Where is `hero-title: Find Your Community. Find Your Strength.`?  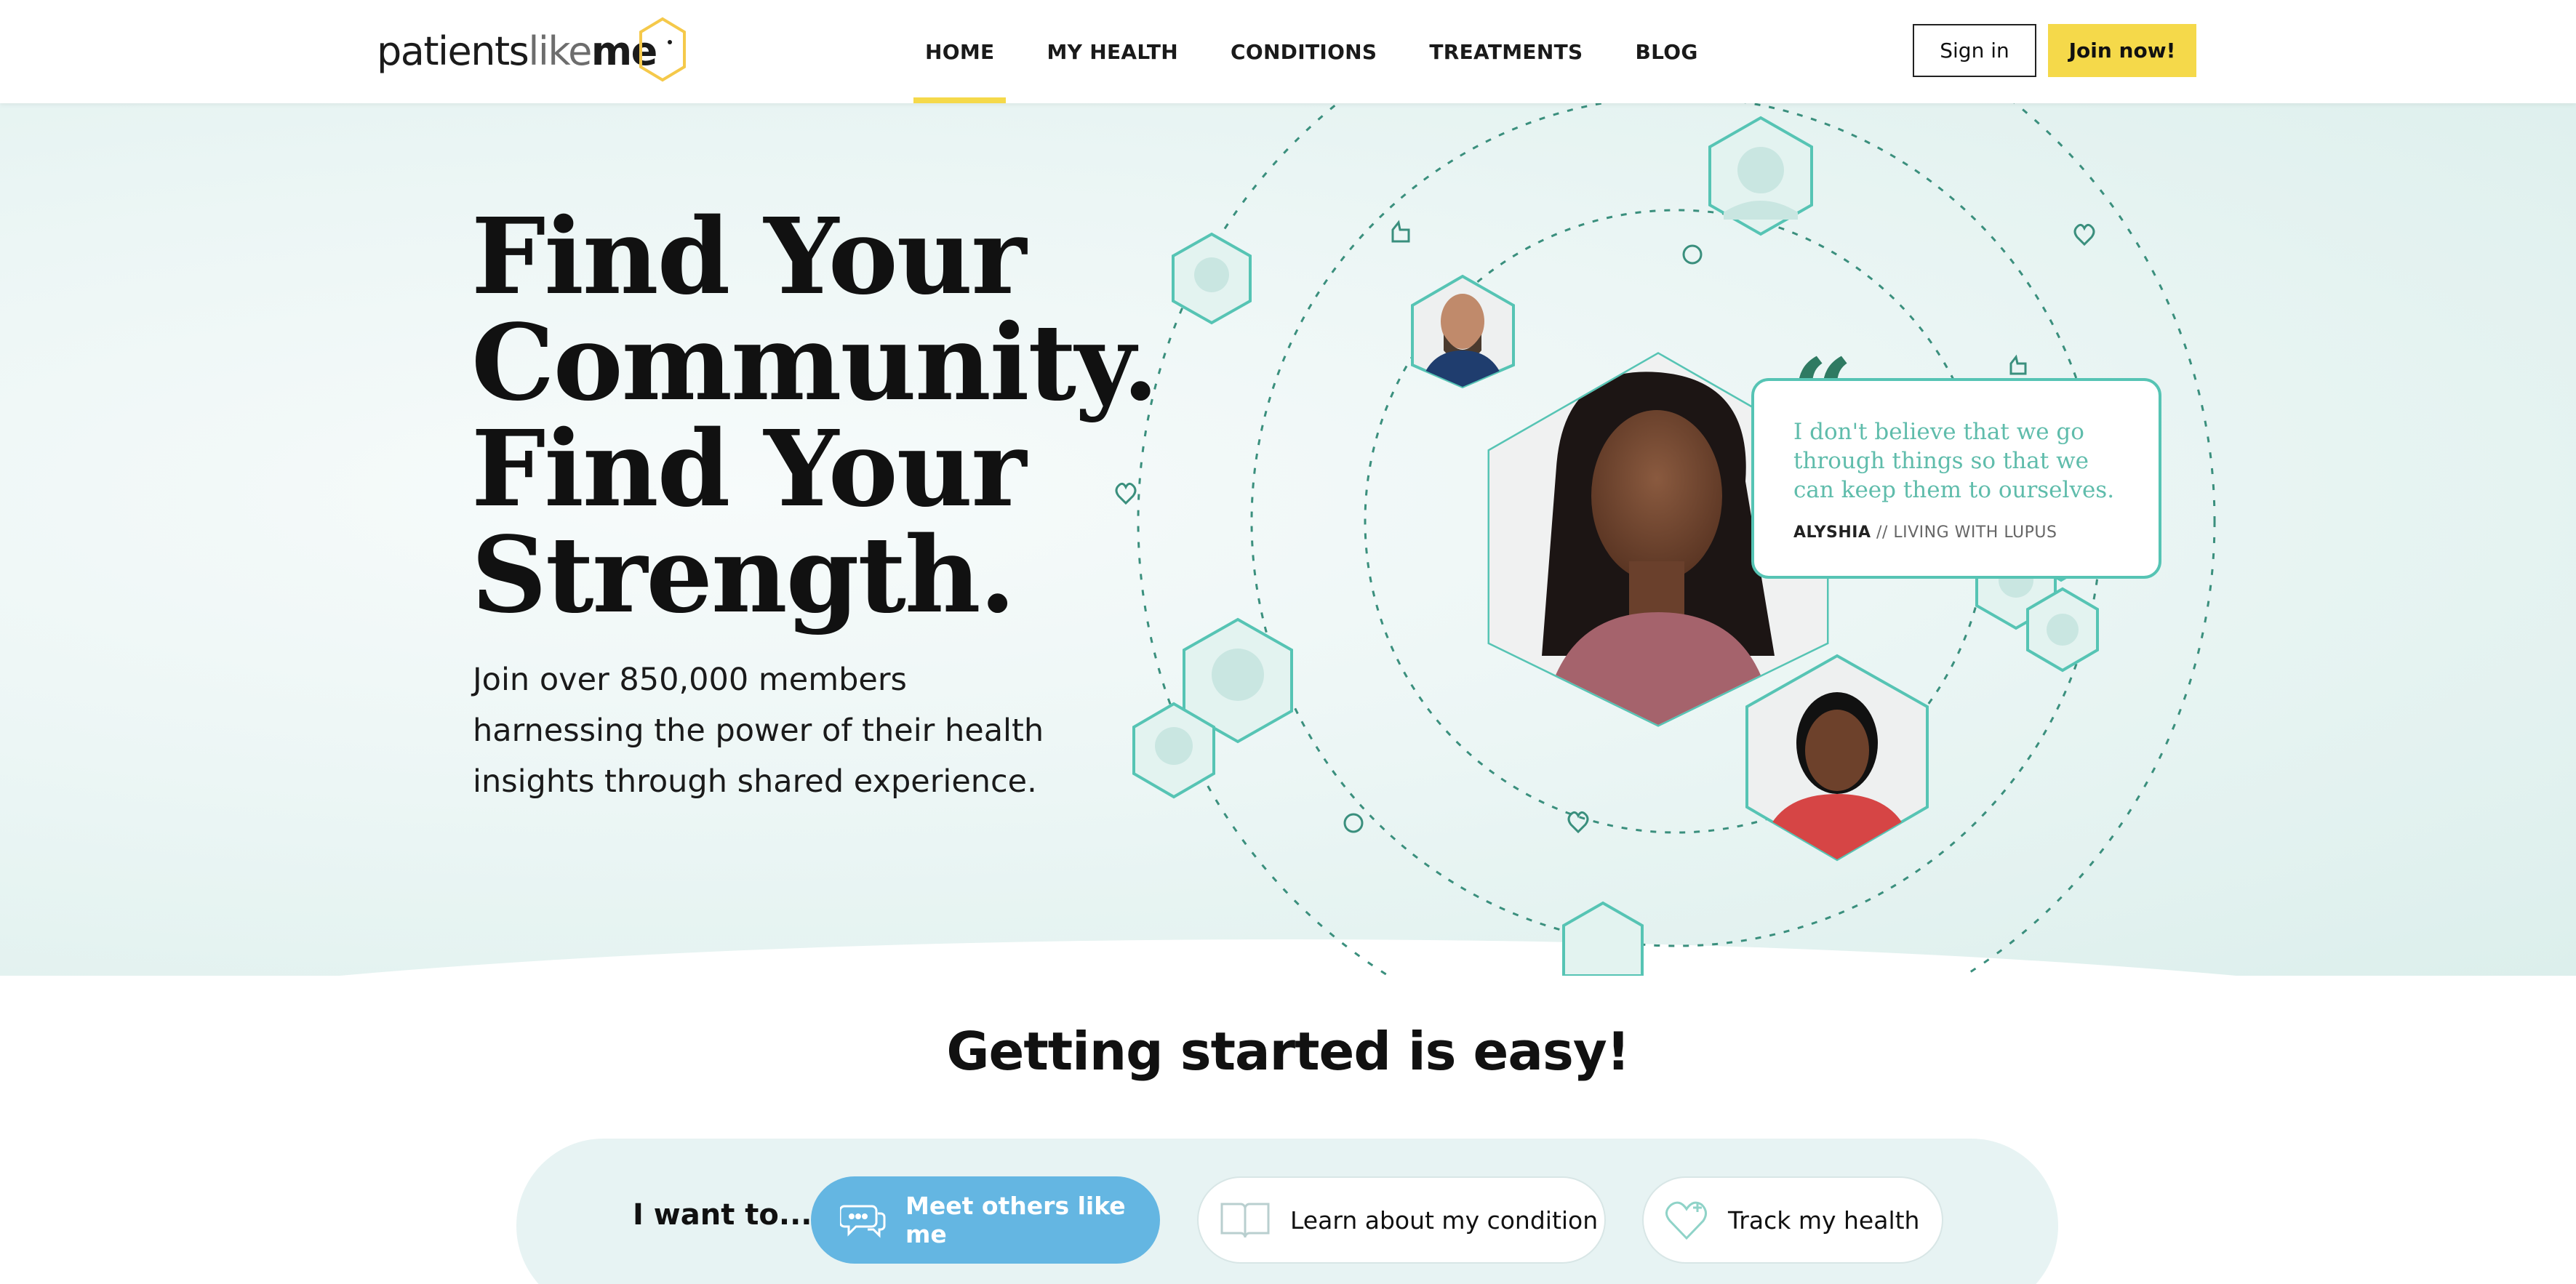
hero-title: Find Your Community. Find Your Strength. is located at coordinates (815, 416).